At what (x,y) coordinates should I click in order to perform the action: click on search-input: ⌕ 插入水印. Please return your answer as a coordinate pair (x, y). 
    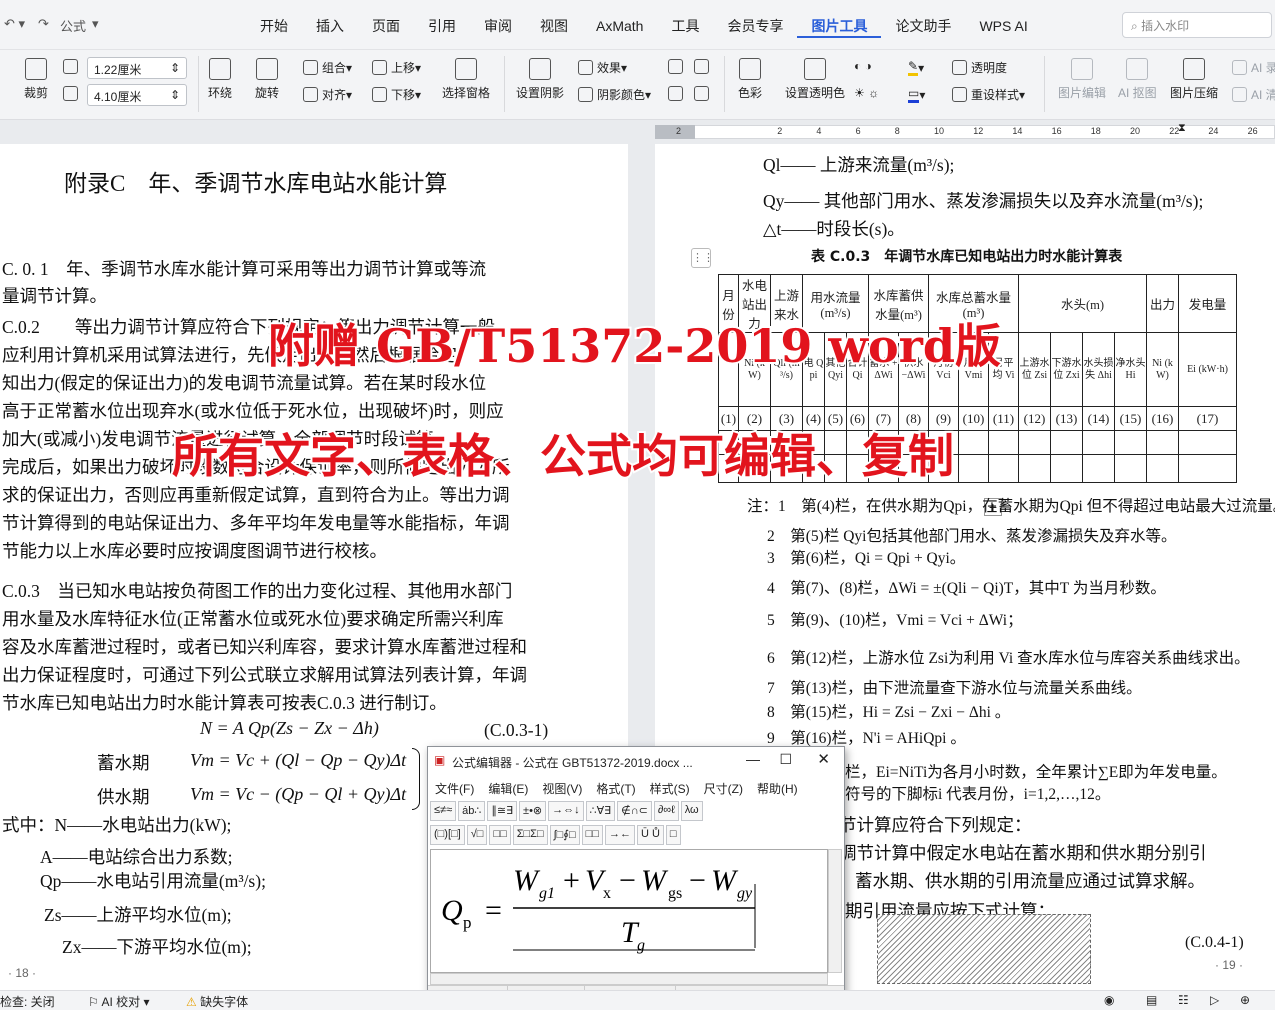
    Looking at the image, I should click on (1197, 25).